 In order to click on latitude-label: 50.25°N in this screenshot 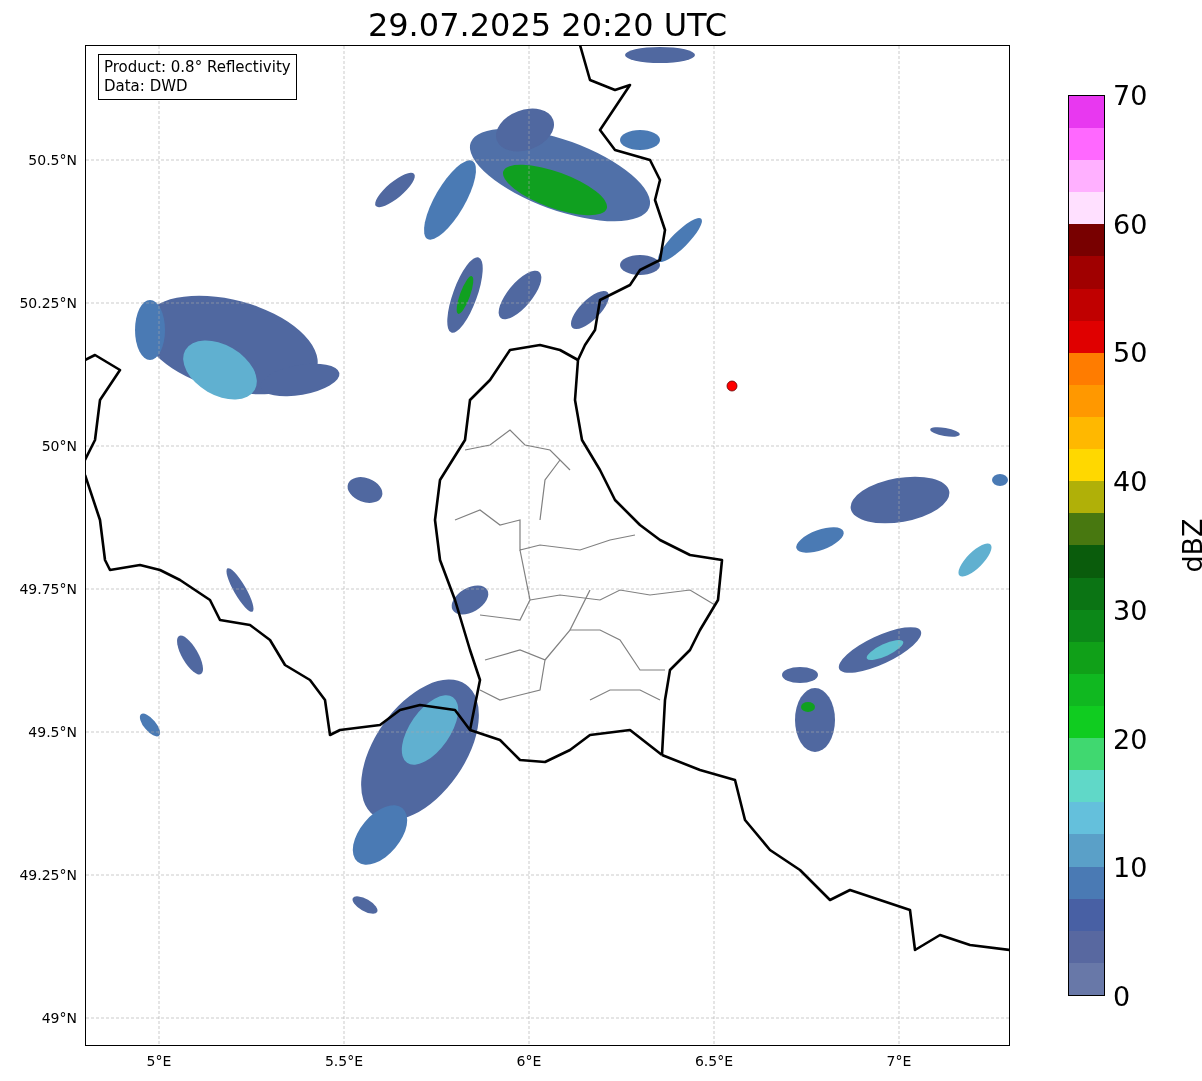, I will do `click(48, 303)`.